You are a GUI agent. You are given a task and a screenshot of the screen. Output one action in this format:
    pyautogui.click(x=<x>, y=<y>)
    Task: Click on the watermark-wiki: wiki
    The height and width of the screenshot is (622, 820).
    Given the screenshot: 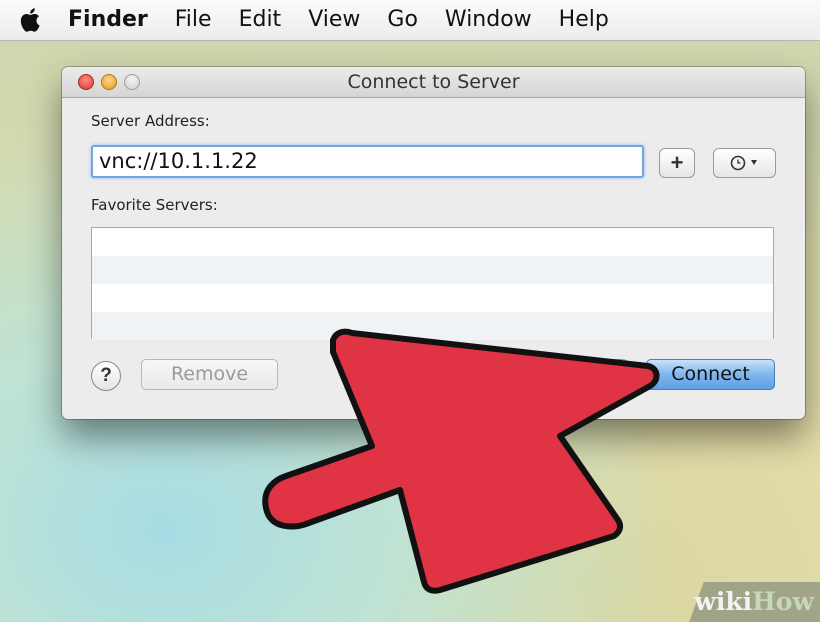 What is the action you would take?
    pyautogui.click(x=723, y=601)
    